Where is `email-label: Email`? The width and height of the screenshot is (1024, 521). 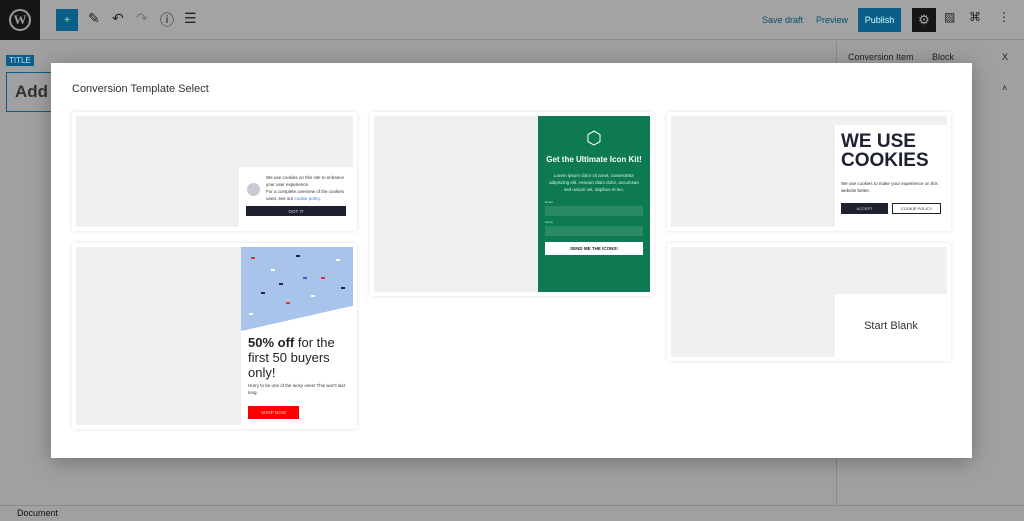
email-label: Email is located at coordinates (549, 202).